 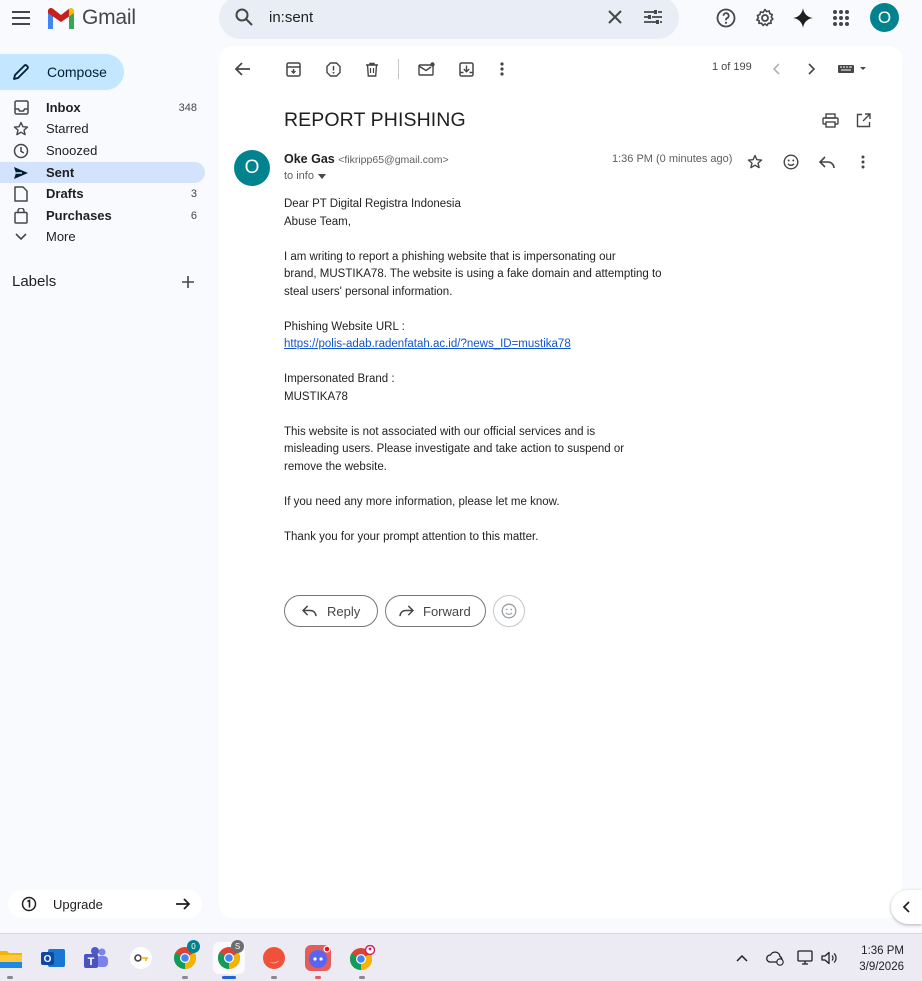 What do you see at coordinates (21, 194) in the screenshot?
I see `draft-icon` at bounding box center [21, 194].